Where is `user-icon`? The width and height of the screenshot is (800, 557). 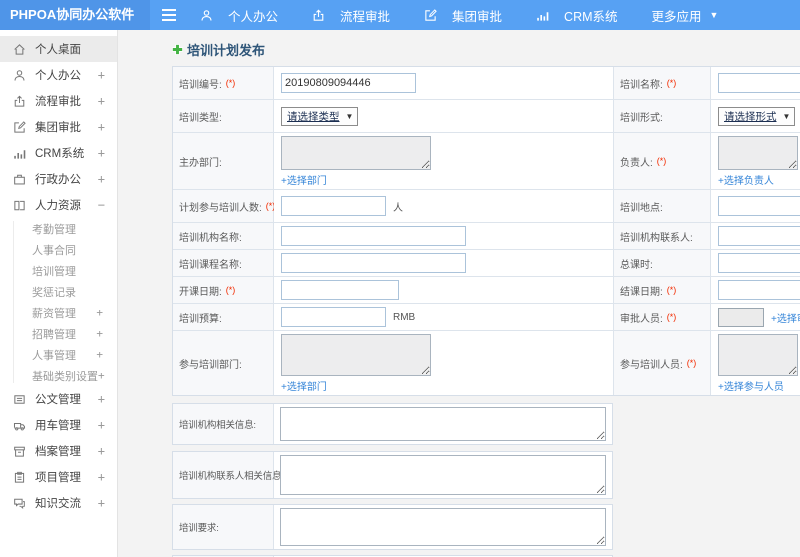
user-icon is located at coordinates (207, 15).